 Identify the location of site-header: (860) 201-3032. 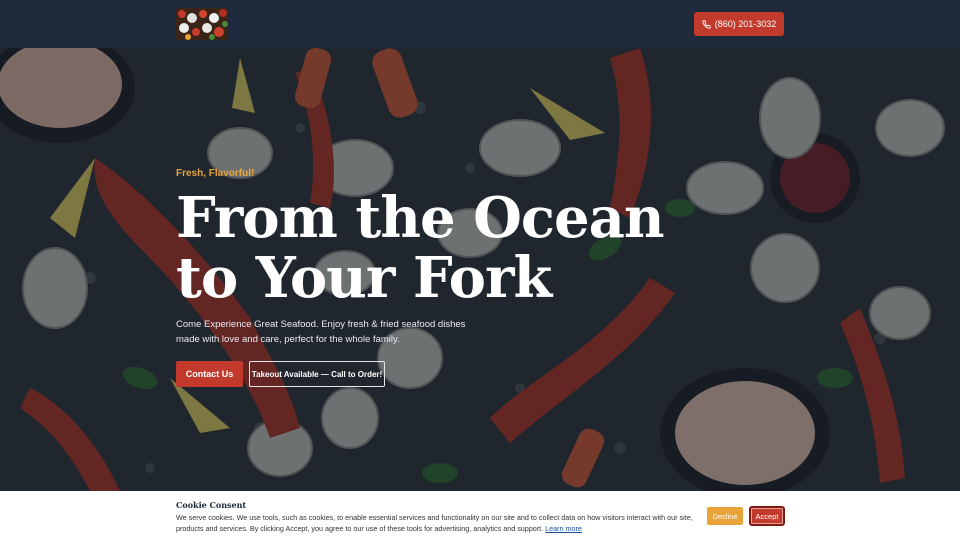
(480, 24).